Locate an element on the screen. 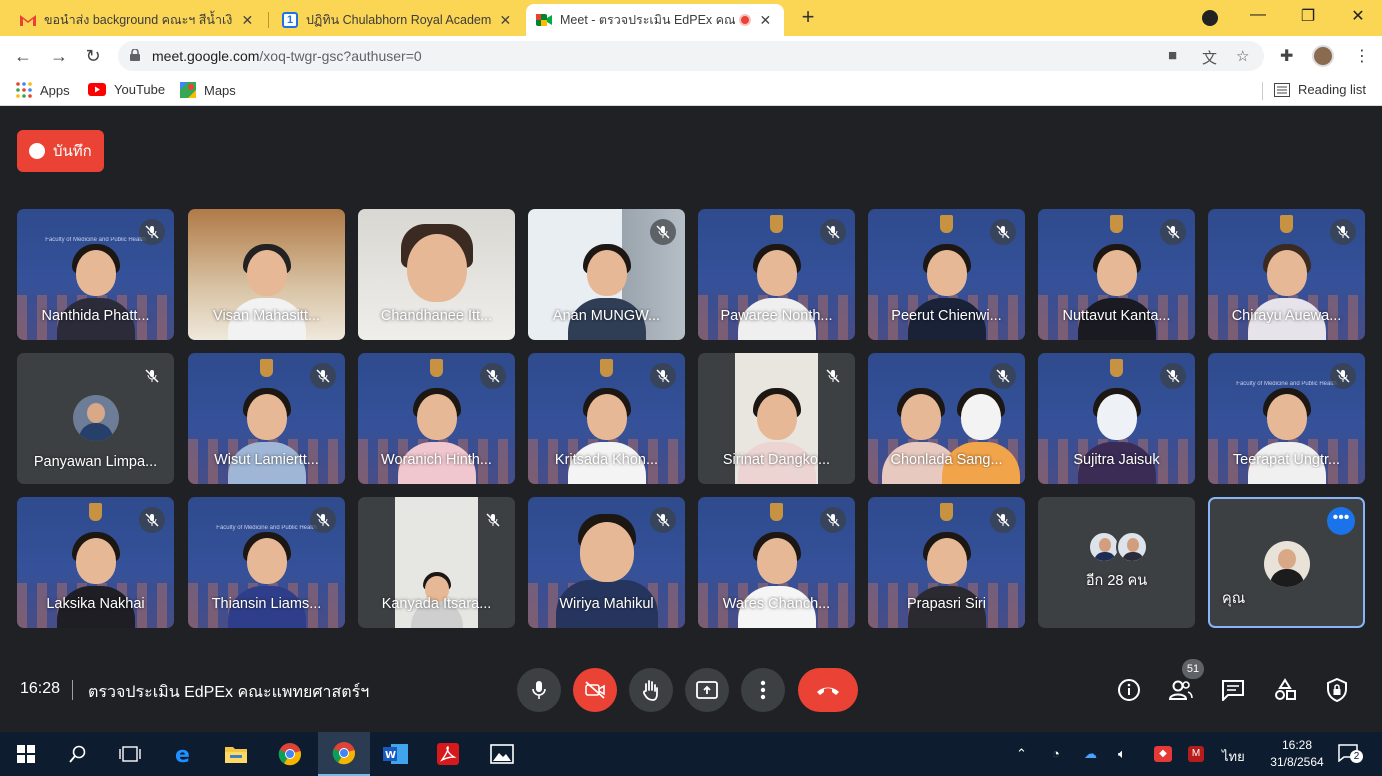 This screenshot has height=776, width=1382. taskbar-chrome is located at coordinates (290, 754).